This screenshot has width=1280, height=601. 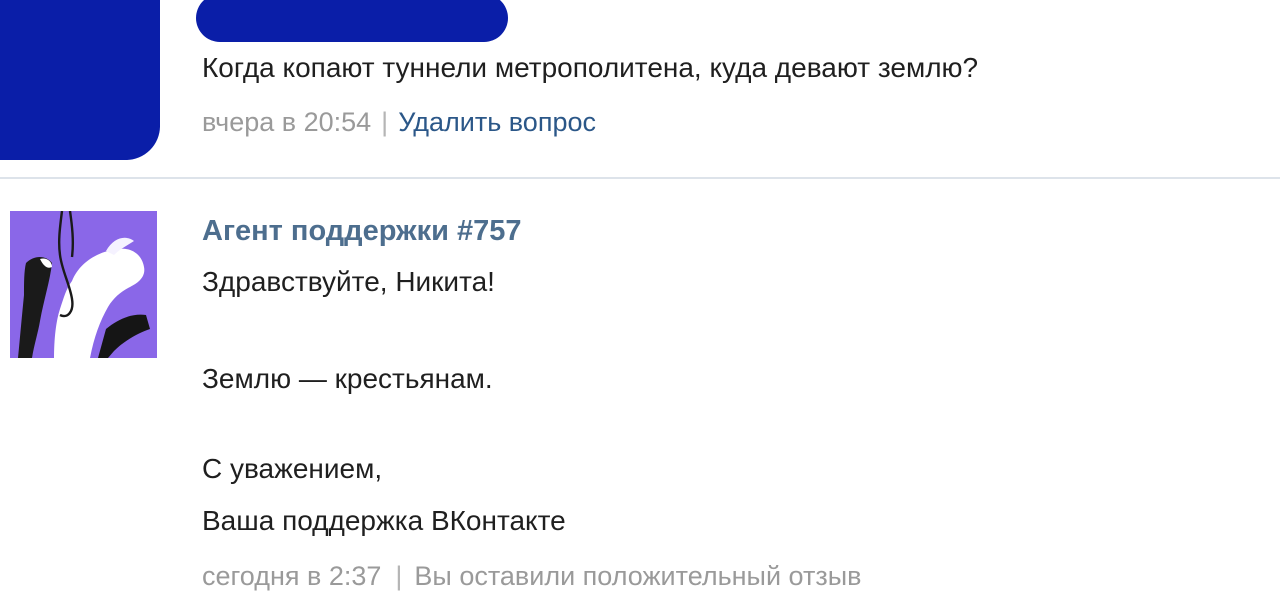 I want to click on answer-closing: С уважением,, so click(x=292, y=468).